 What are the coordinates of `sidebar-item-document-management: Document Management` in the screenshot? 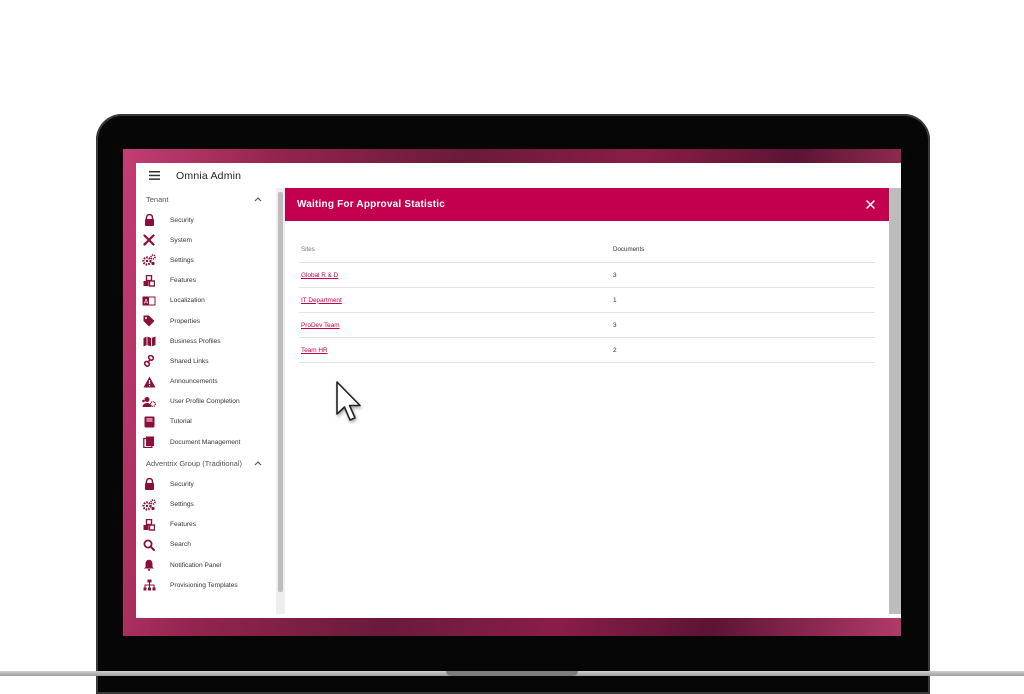 It's located at (206, 442).